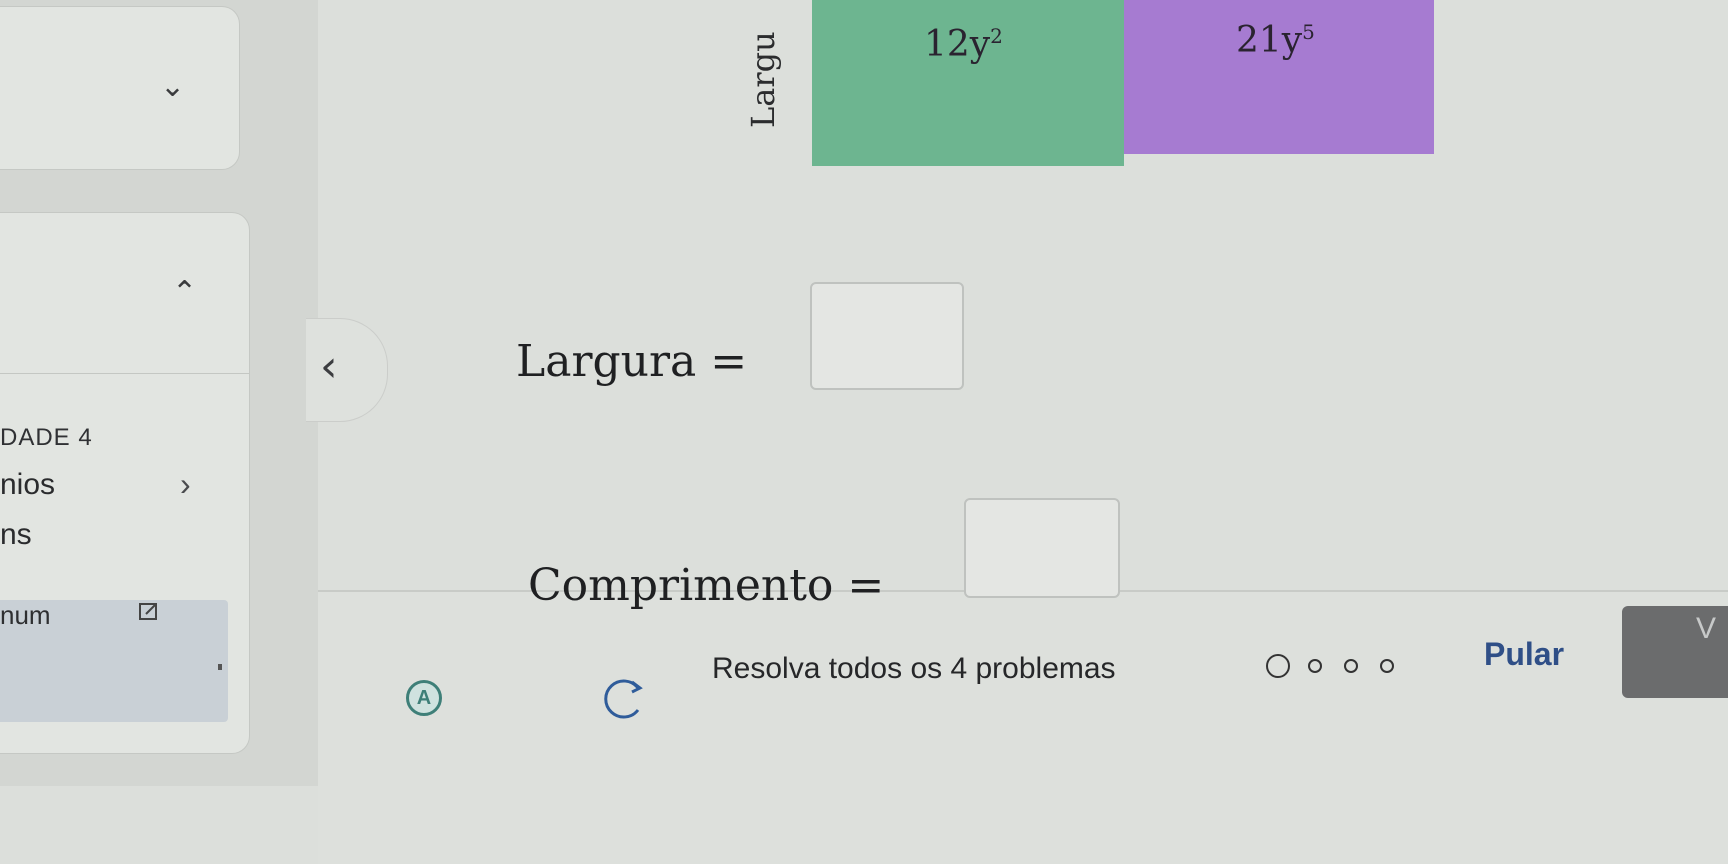  Describe the element at coordinates (1675, 652) in the screenshot. I see `verify-button: V` at that location.